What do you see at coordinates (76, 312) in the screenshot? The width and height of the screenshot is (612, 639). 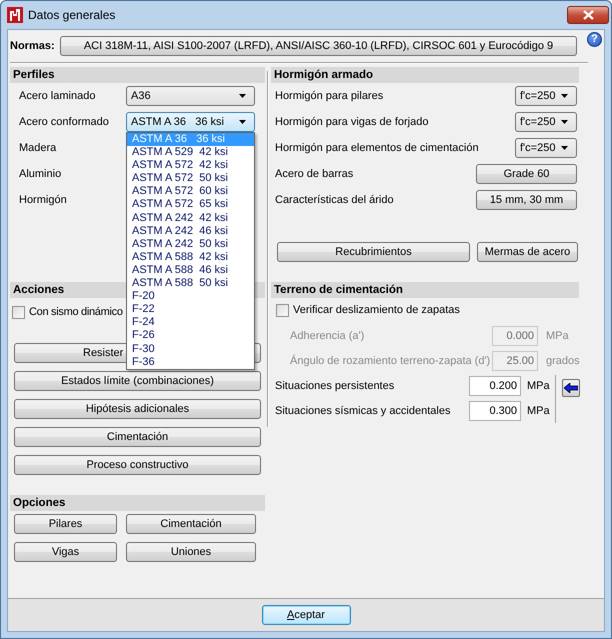 I see `checkbox-label: Con sismo dinámico` at bounding box center [76, 312].